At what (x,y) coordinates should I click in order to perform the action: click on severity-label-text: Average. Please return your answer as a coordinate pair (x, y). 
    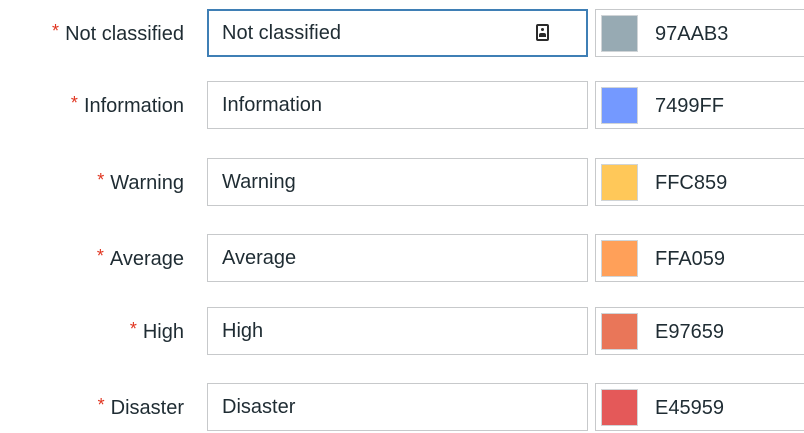
    Looking at the image, I should click on (146, 259).